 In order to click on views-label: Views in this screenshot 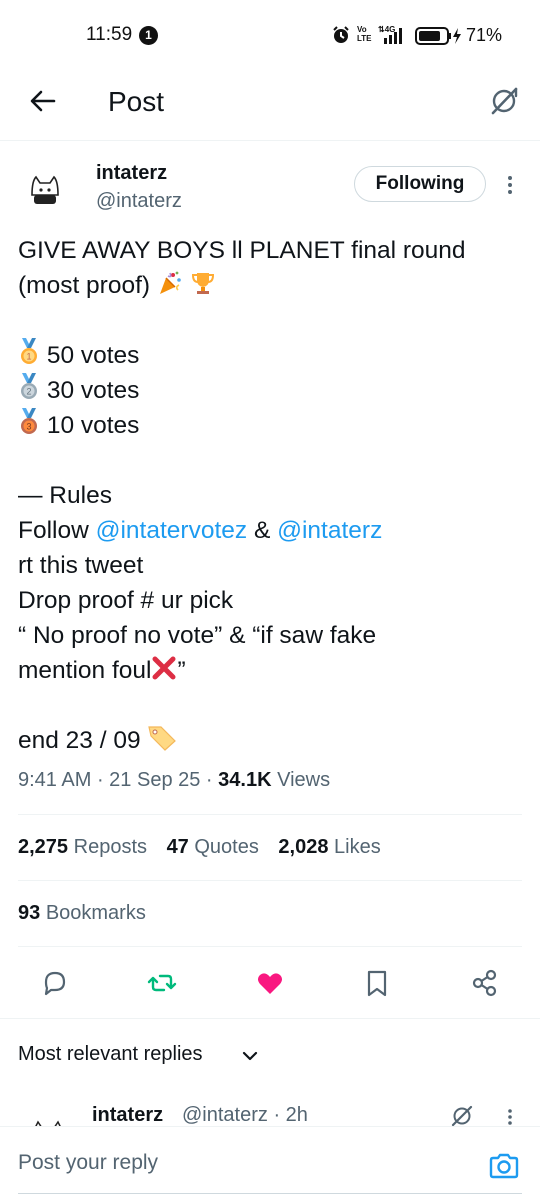, I will do `click(304, 780)`.